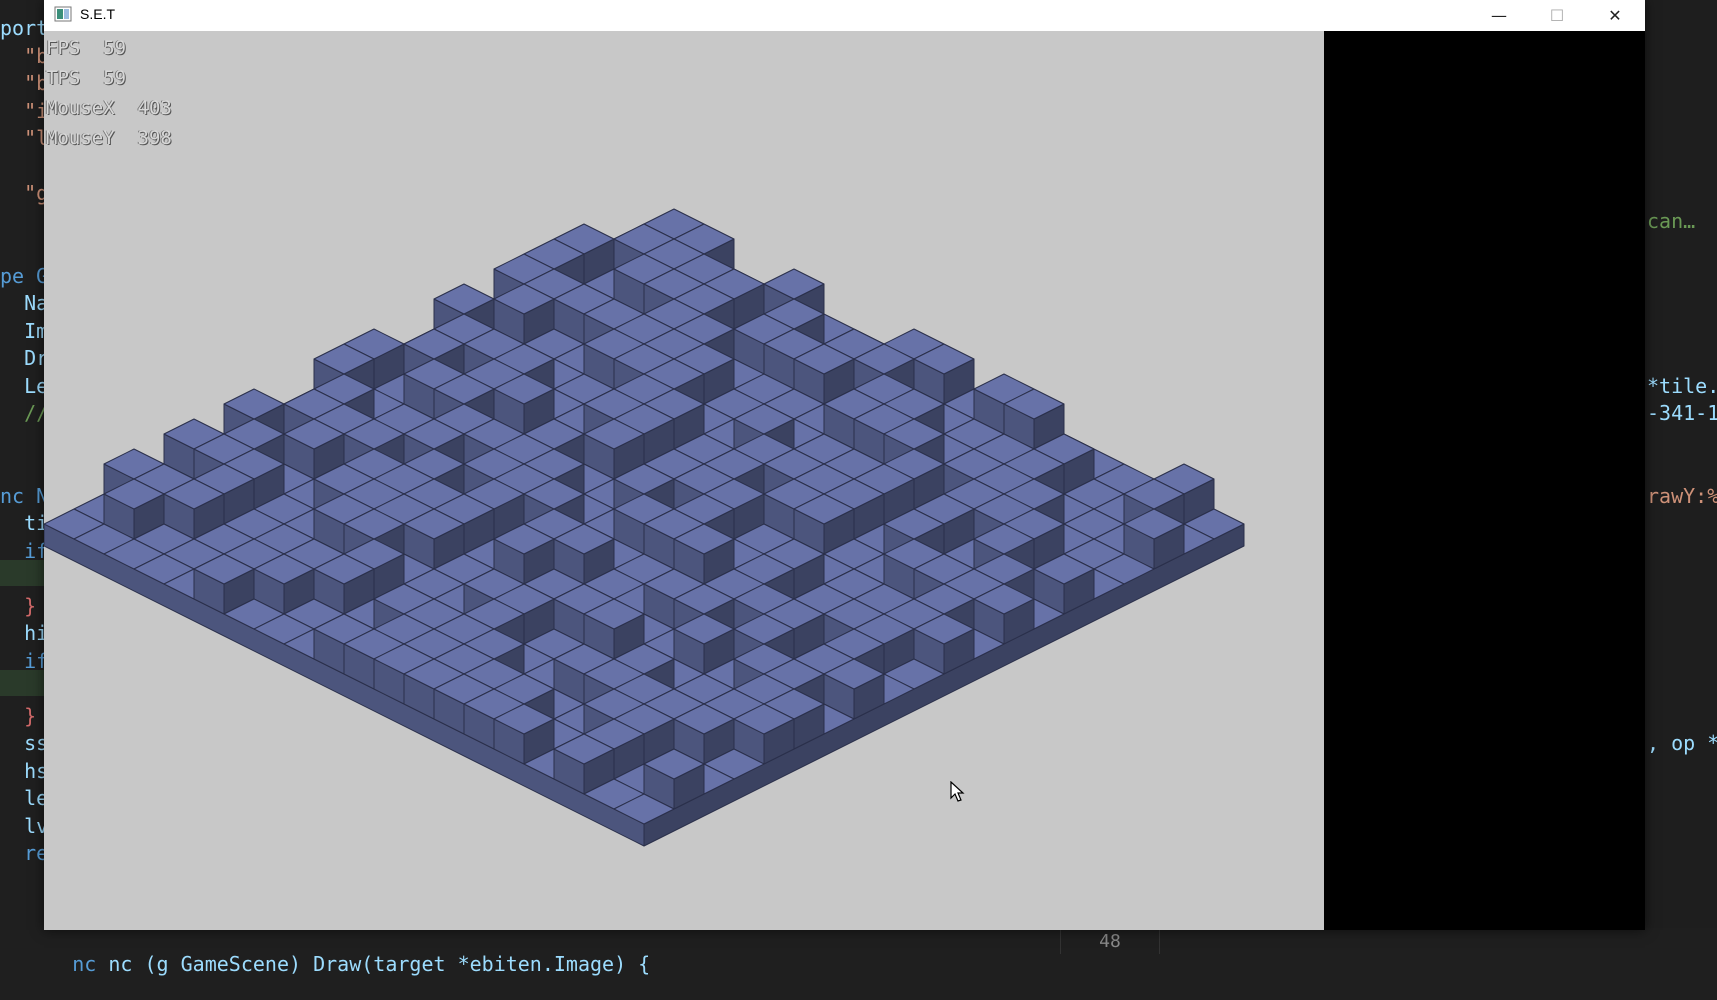  Describe the element at coordinates (109, 108) in the screenshot. I see `hud-mouse-x: MouseX 403` at that location.